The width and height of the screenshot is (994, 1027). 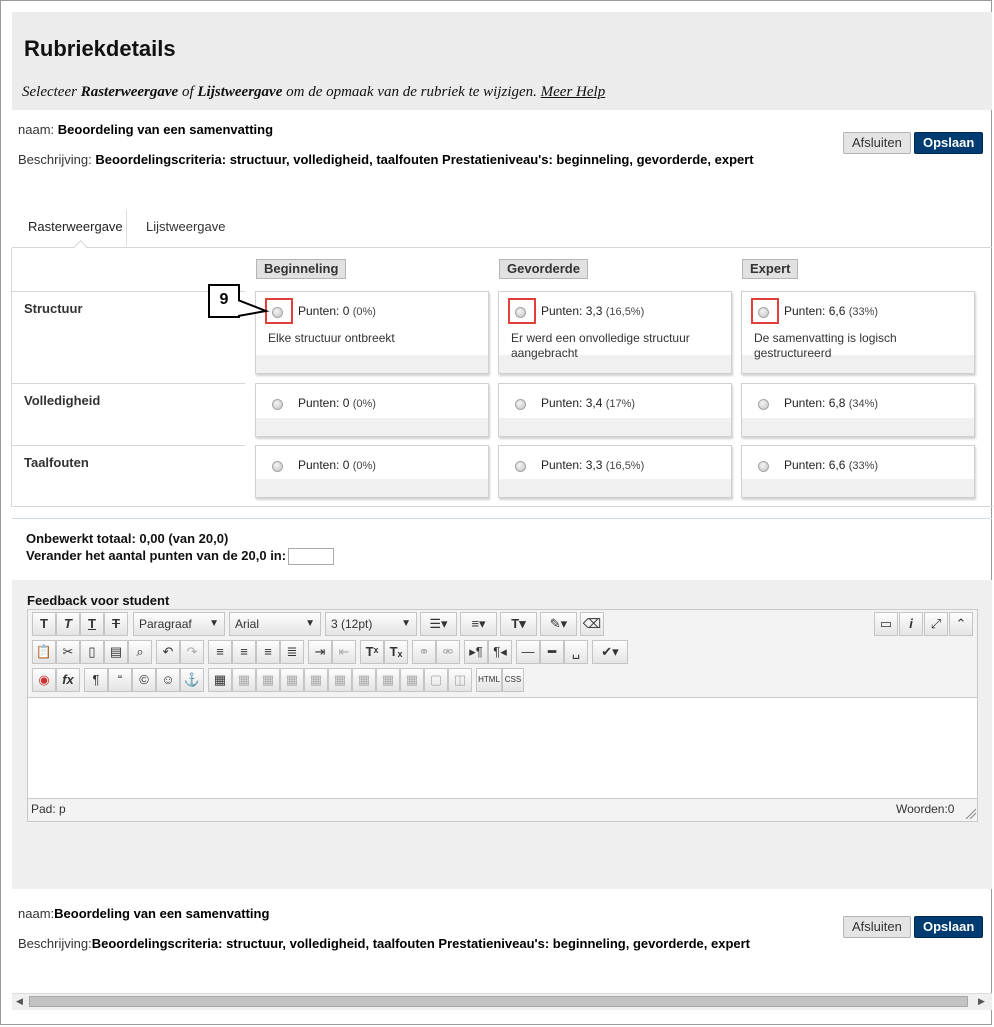 I want to click on italic-icon: T, so click(x=68, y=624).